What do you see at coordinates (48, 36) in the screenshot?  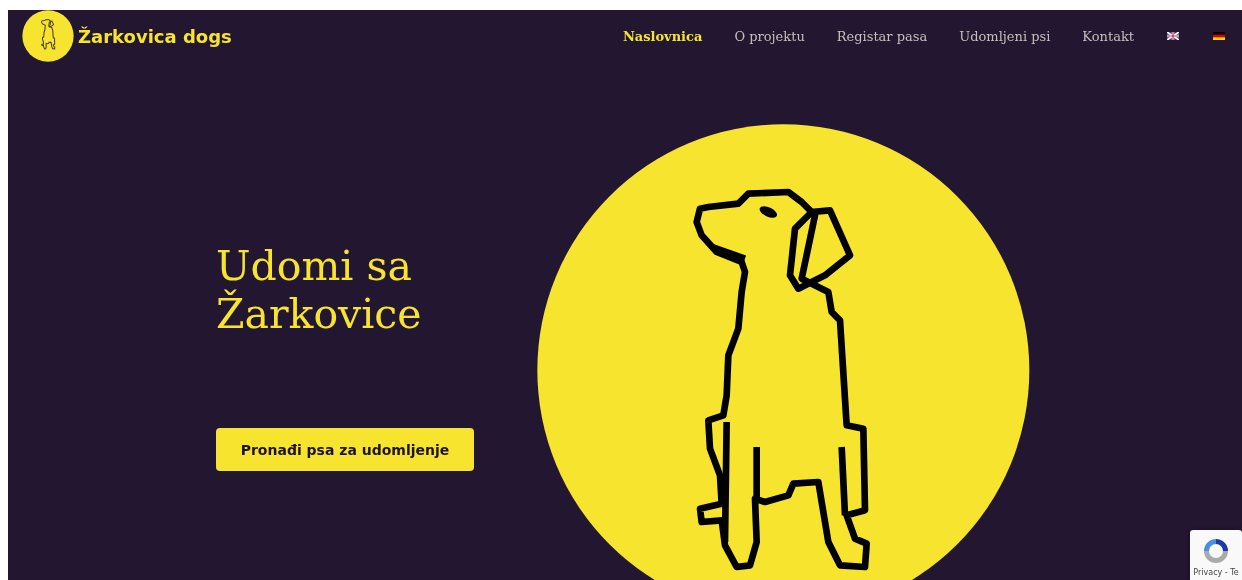 I see `dog-logo-icon` at bounding box center [48, 36].